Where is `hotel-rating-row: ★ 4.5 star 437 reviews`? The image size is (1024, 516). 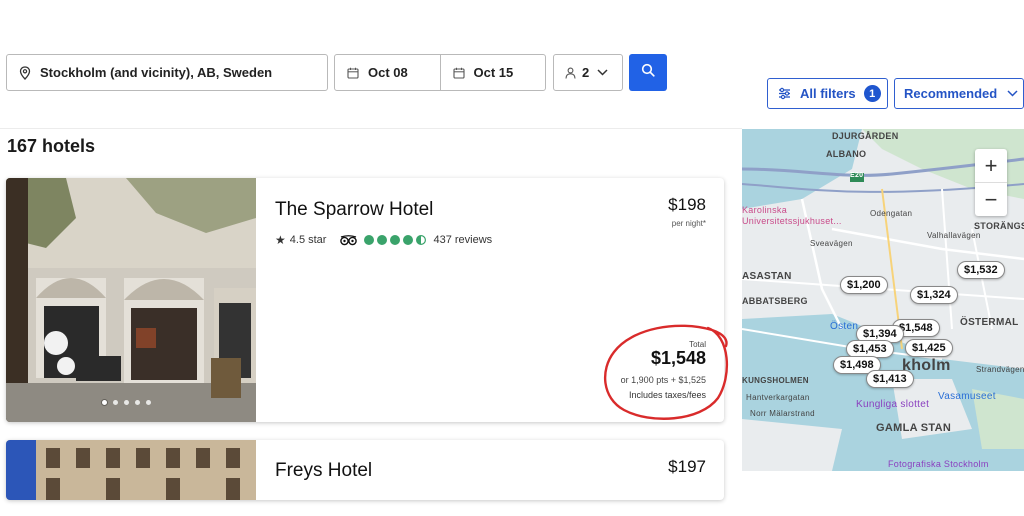 hotel-rating-row: ★ 4.5 star 437 reviews is located at coordinates (383, 240).